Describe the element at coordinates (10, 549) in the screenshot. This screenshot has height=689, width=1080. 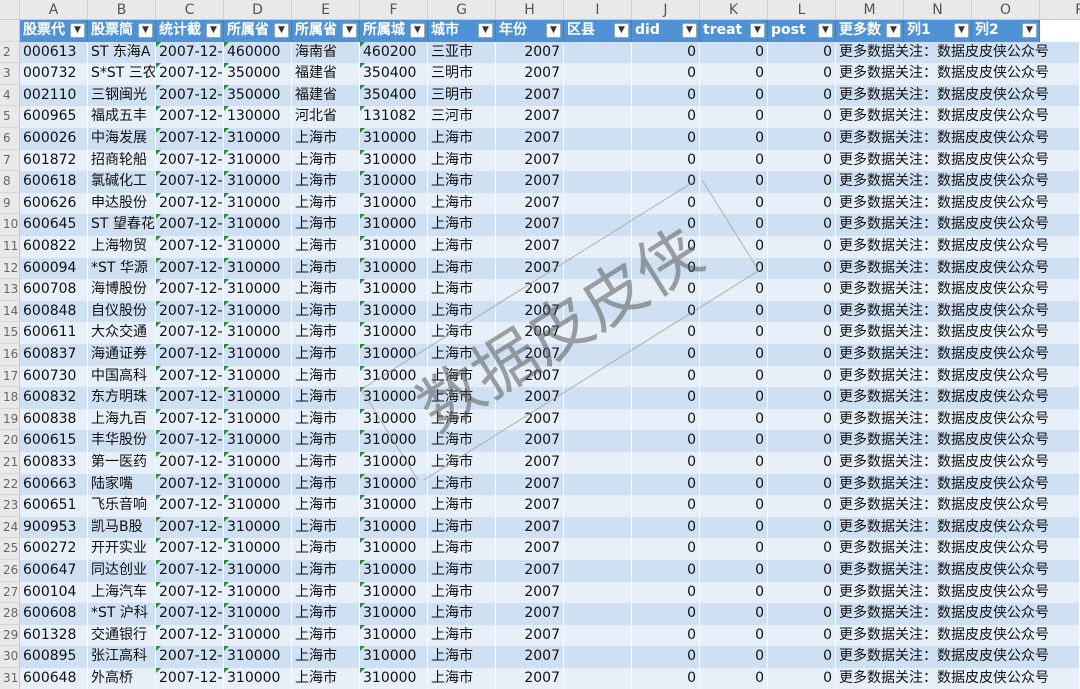
I see `row-number: 25` at that location.